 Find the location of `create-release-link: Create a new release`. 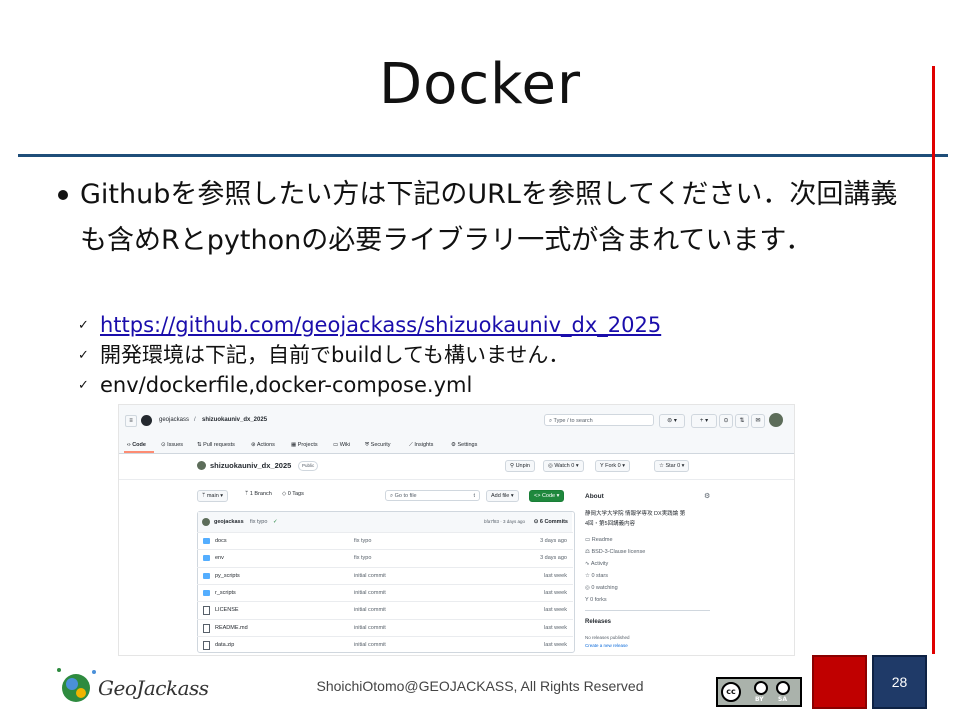

create-release-link: Create a new release is located at coordinates (606, 645).